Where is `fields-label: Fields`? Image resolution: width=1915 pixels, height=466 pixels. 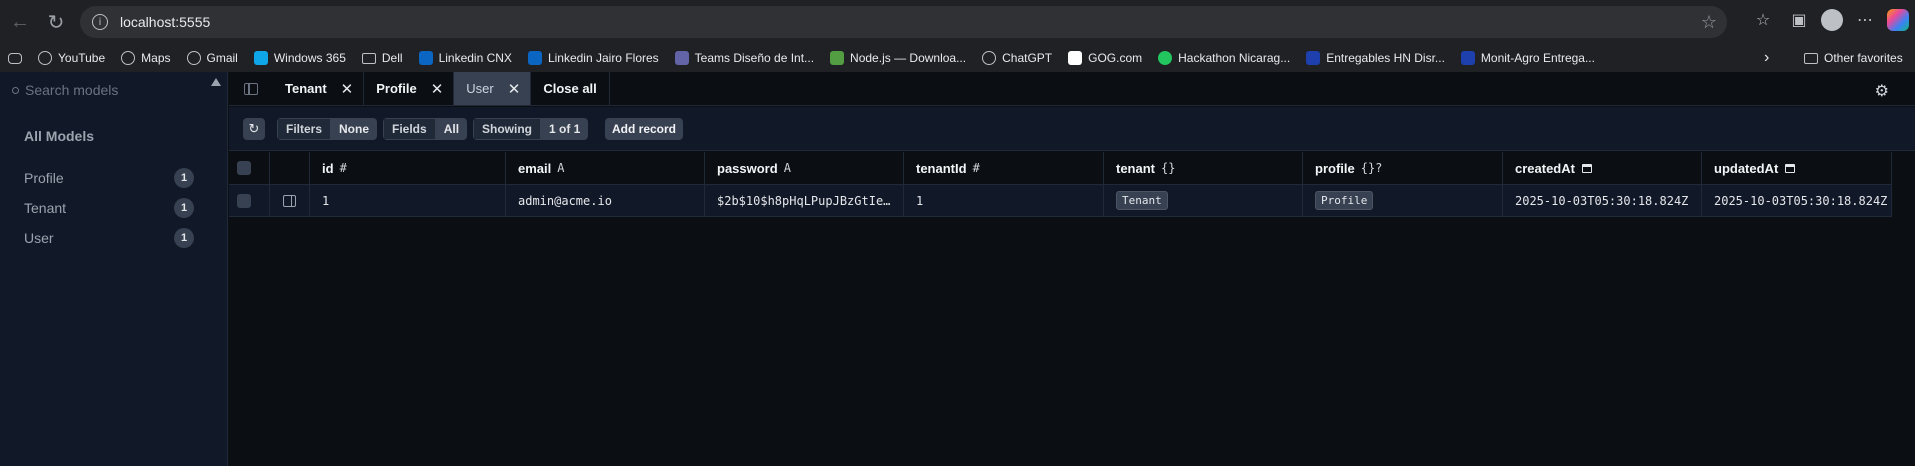
fields-label: Fields is located at coordinates (409, 129).